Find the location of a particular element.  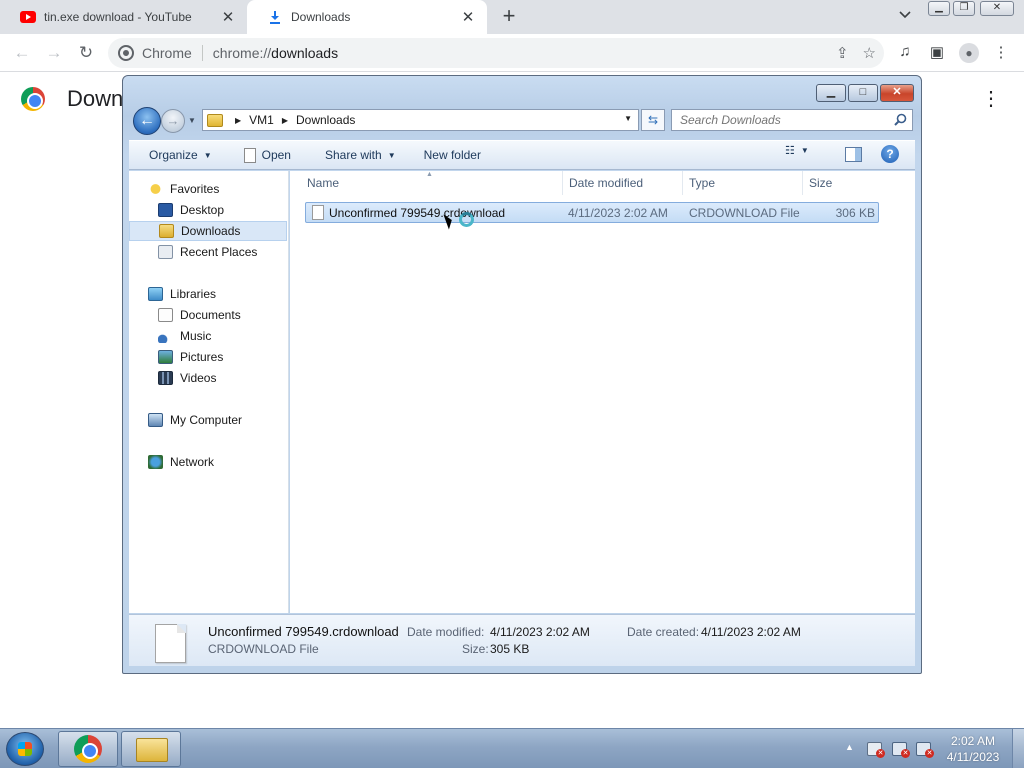

chrome-icon is located at coordinates (88, 749).